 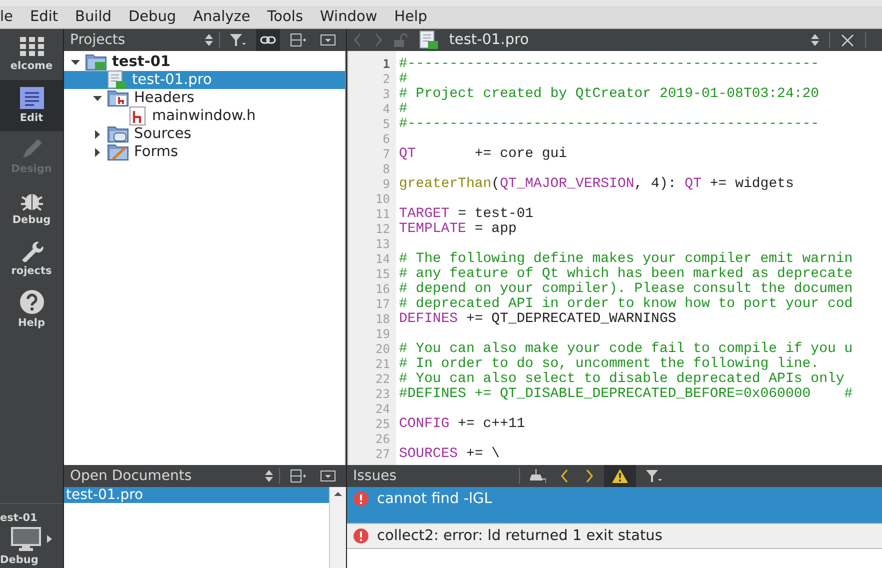 What do you see at coordinates (382, 274) in the screenshot?
I see `line-number: 15` at bounding box center [382, 274].